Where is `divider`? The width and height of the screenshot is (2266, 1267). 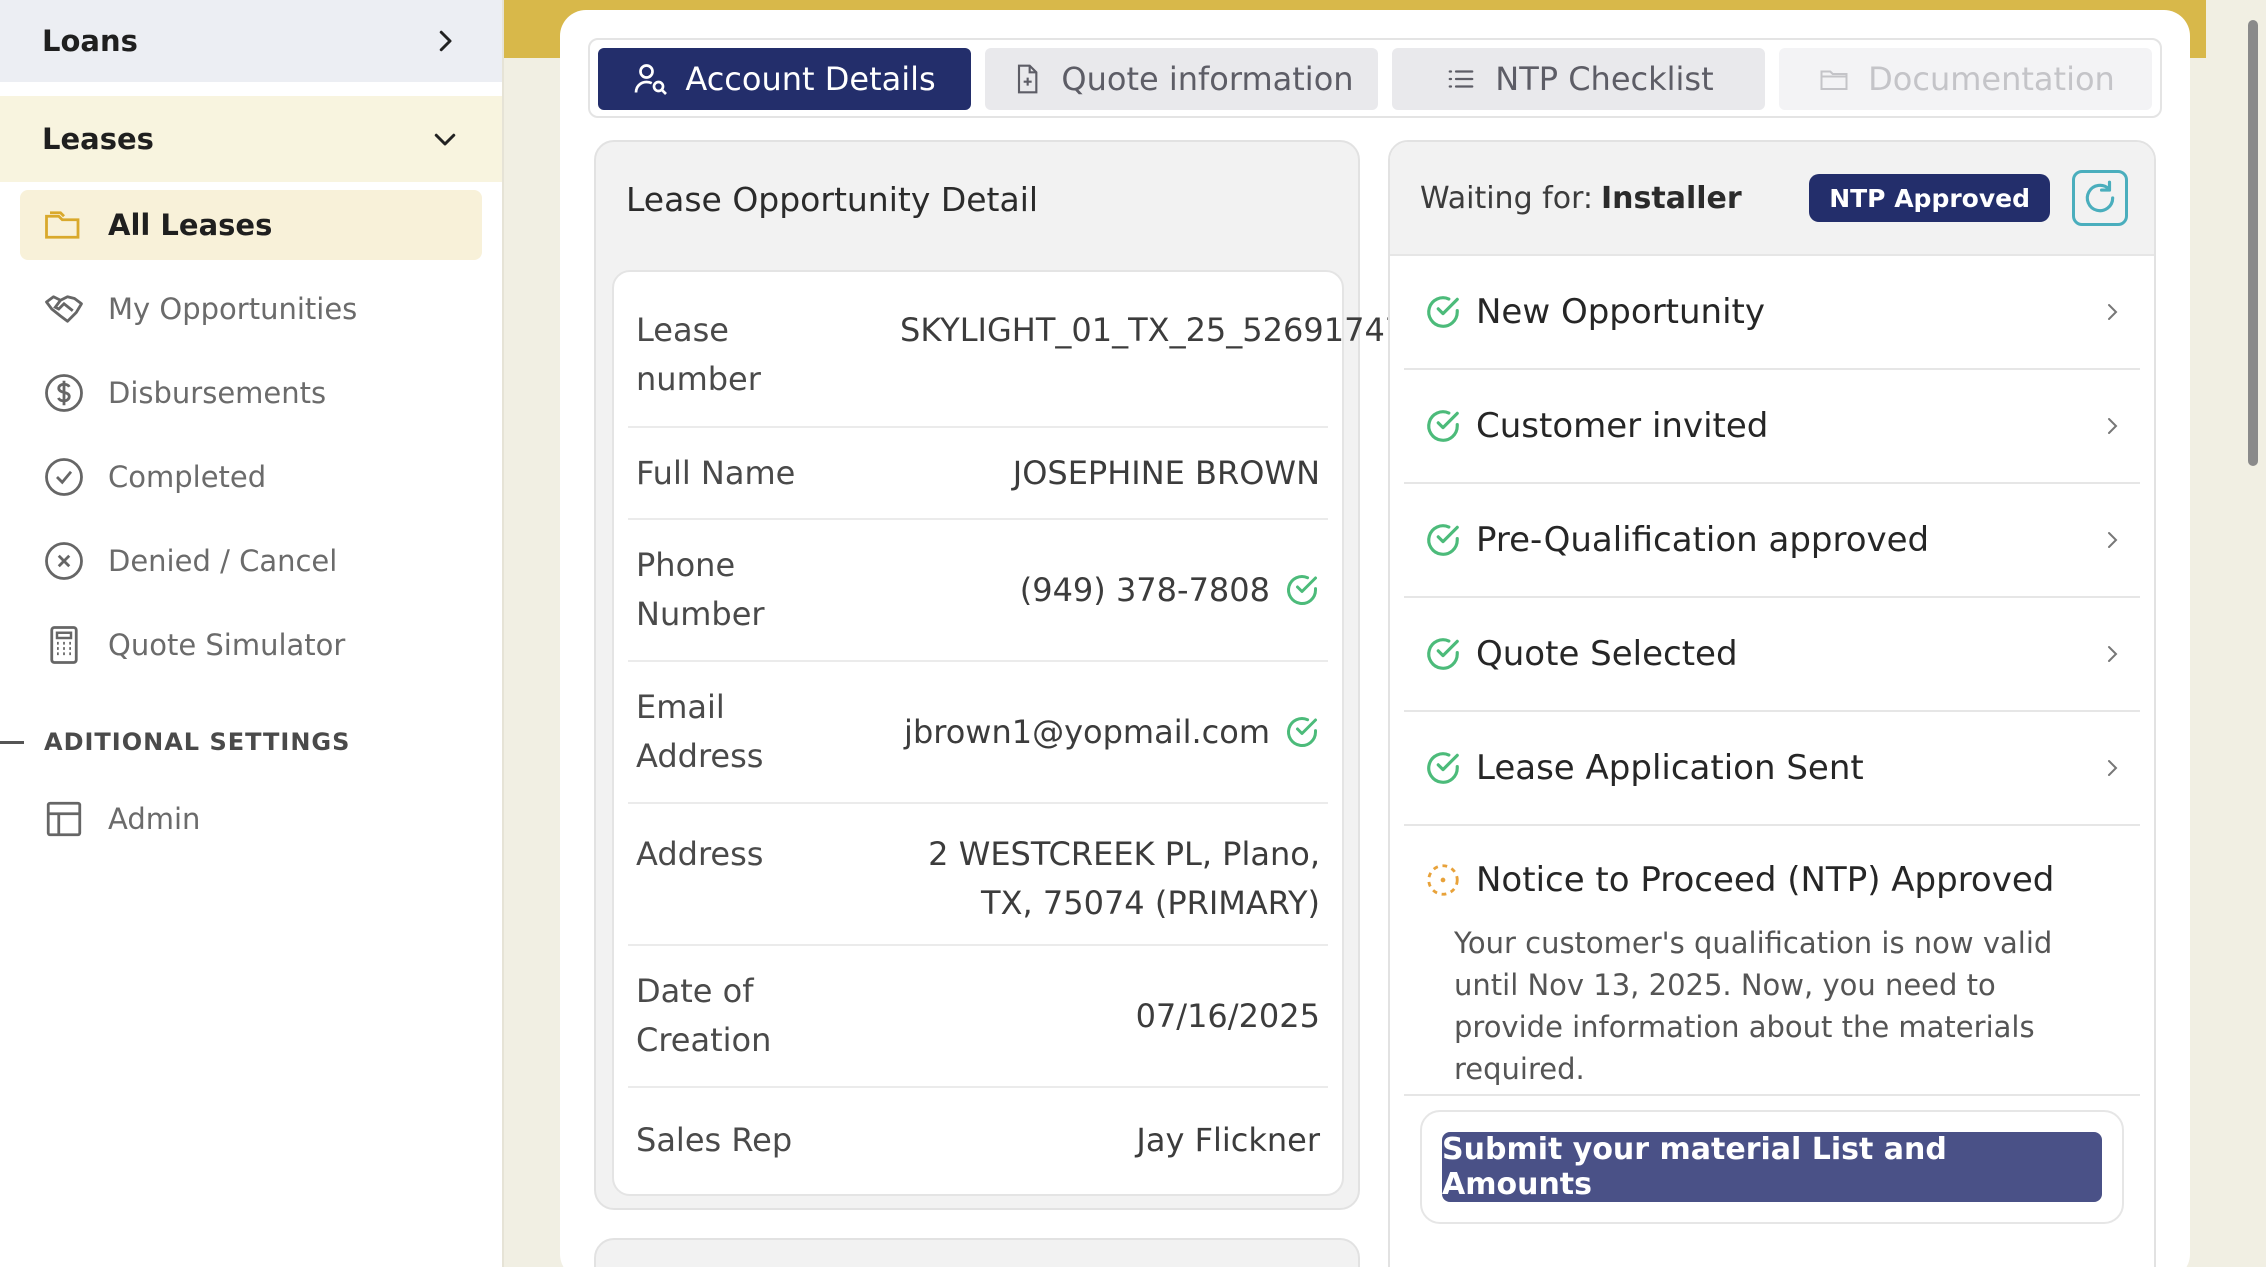
divider is located at coordinates (12, 742).